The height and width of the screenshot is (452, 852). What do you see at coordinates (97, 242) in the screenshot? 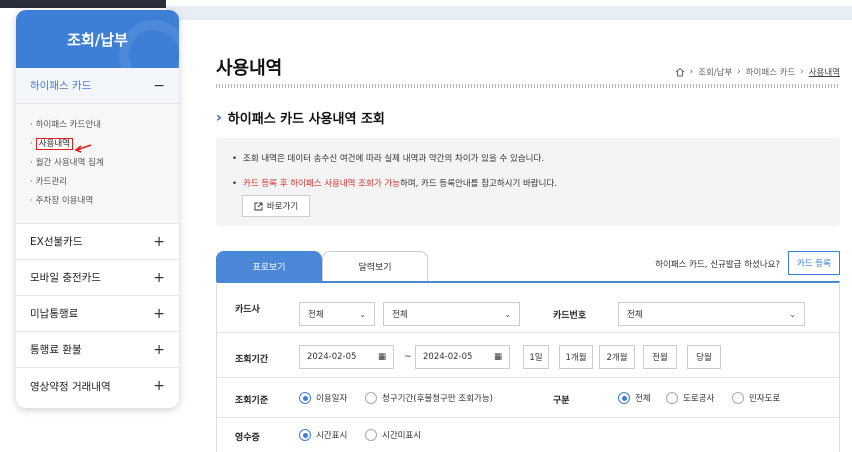
I see `sidebar-item-ex-prepaid: EX선불카드 +` at bounding box center [97, 242].